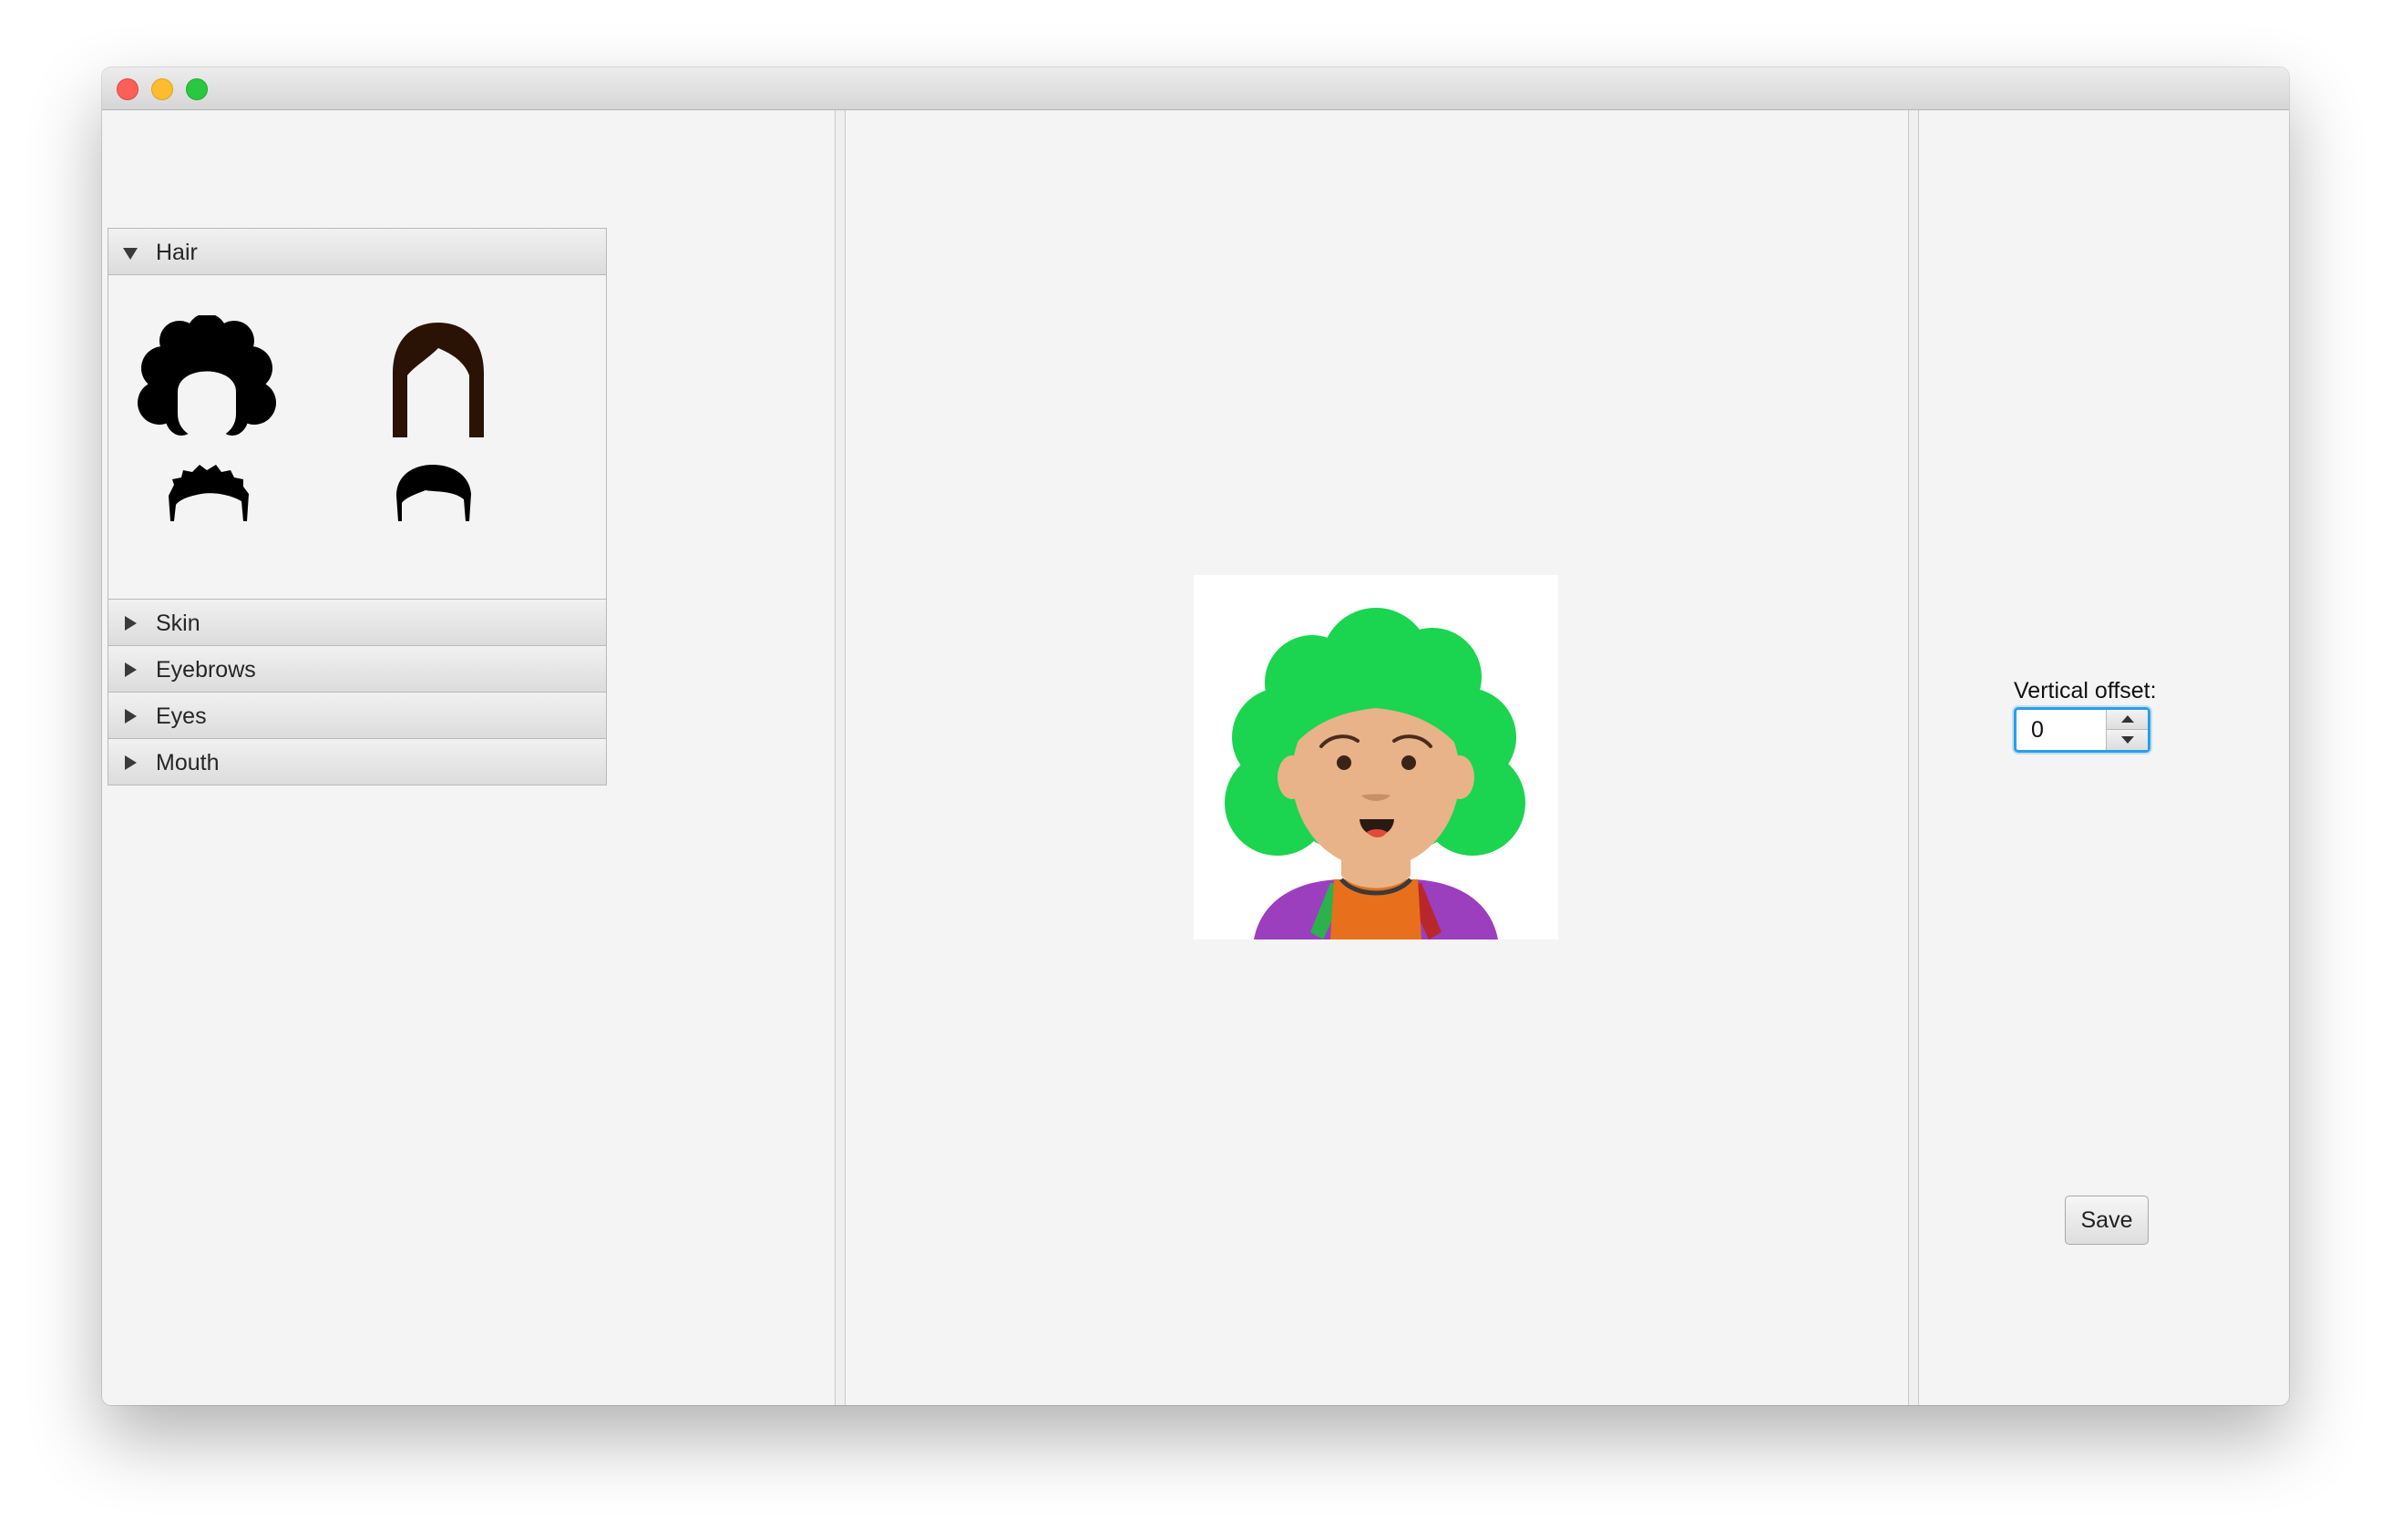 The image size is (2391, 1540). I want to click on split-pane-divider-right, so click(1913, 757).